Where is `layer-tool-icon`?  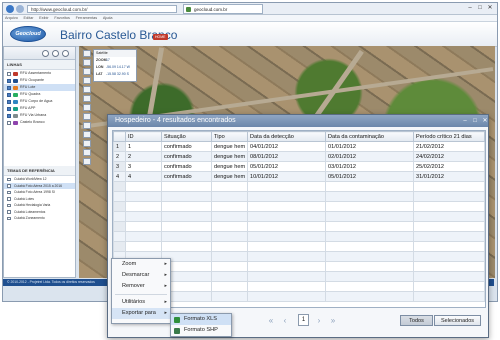 layer-tool-icon is located at coordinates (87, 125).